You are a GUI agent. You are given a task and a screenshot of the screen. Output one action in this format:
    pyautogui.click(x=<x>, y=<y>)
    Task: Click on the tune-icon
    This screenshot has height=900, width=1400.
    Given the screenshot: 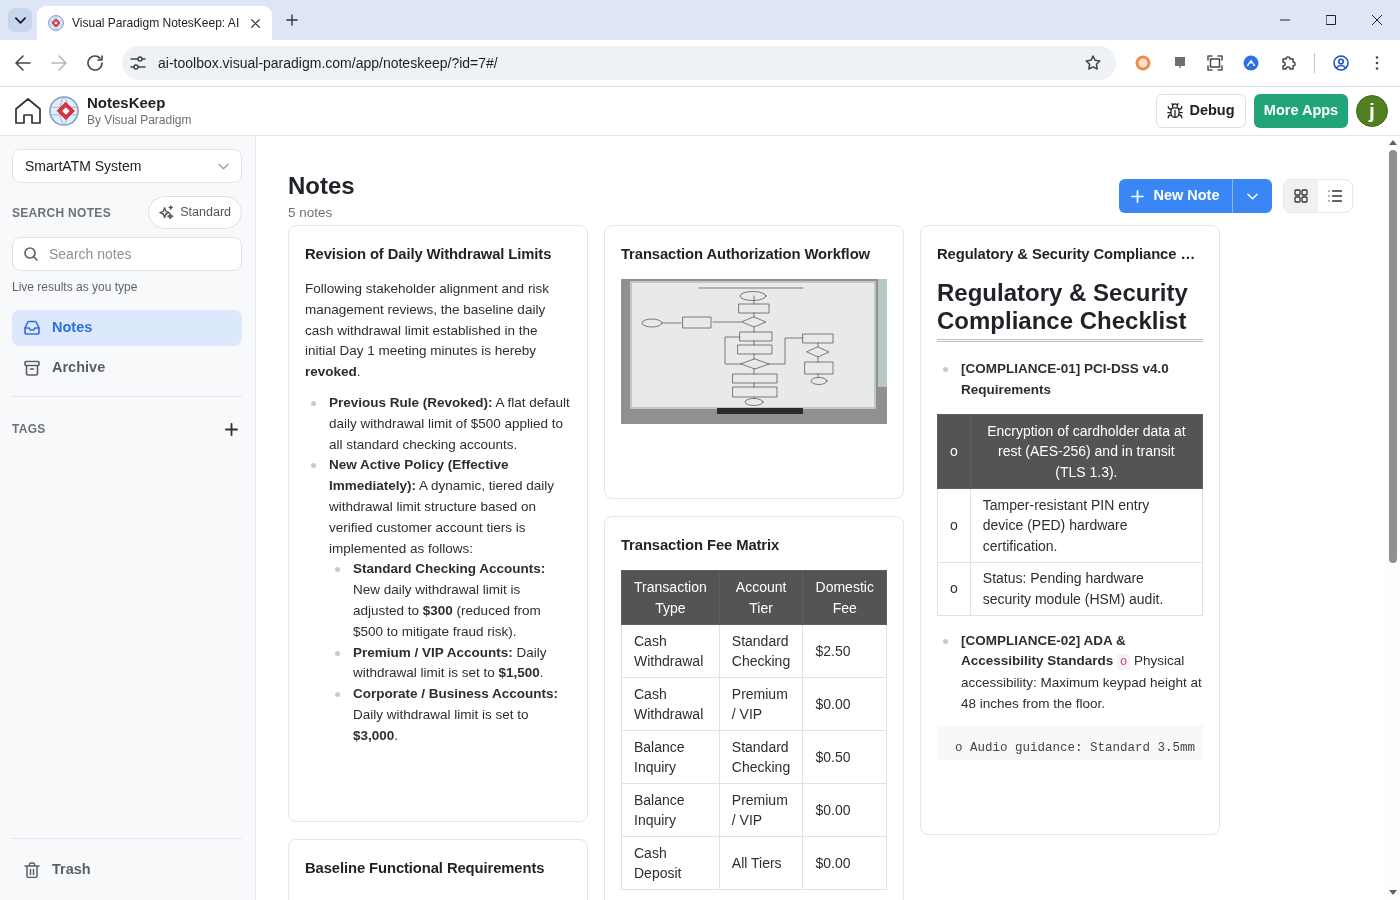 What is the action you would take?
    pyautogui.click(x=138, y=63)
    